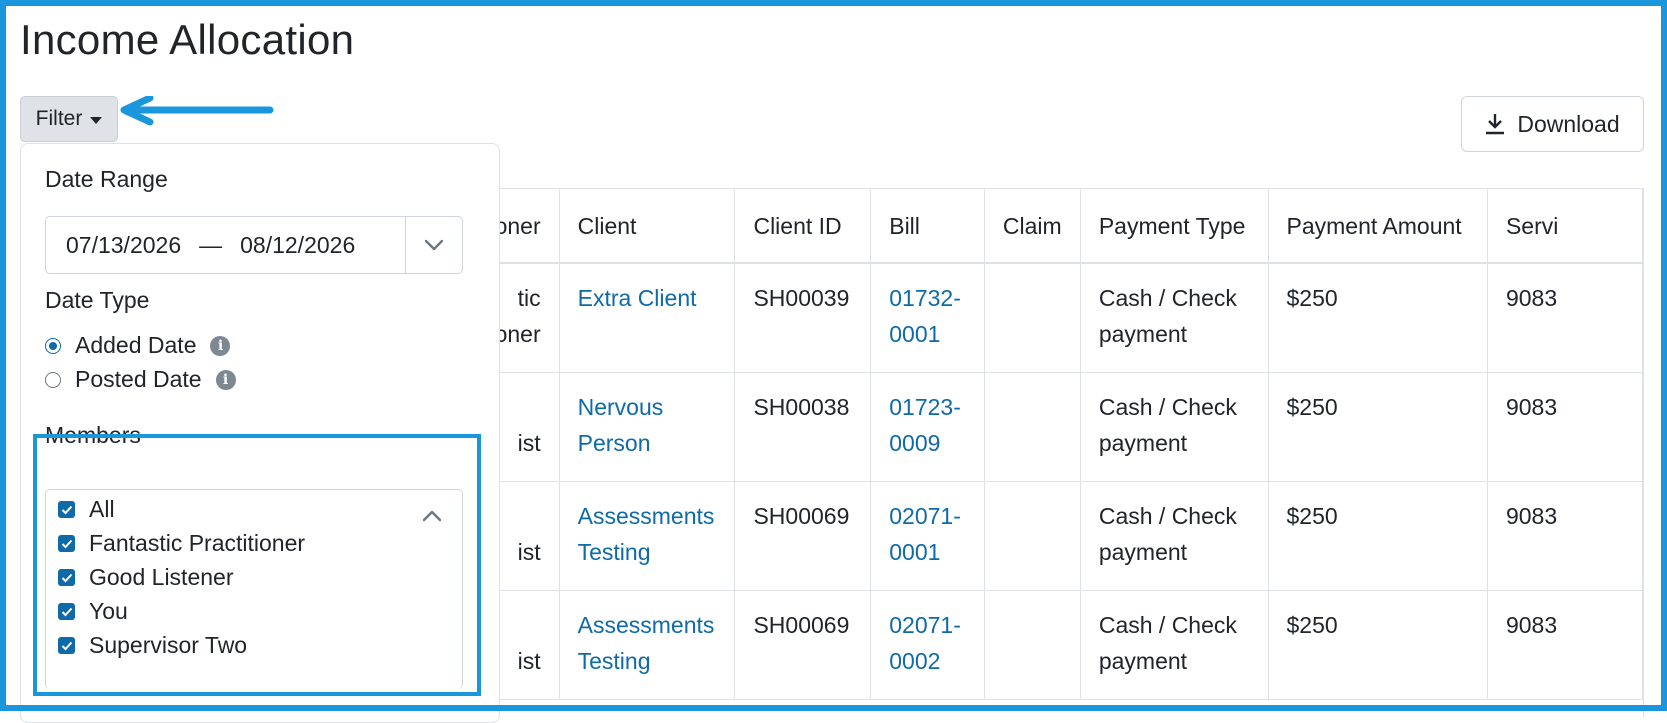 The height and width of the screenshot is (723, 1667). Describe the element at coordinates (803, 318) in the screenshot. I see `client-id-cell: SH00039` at that location.